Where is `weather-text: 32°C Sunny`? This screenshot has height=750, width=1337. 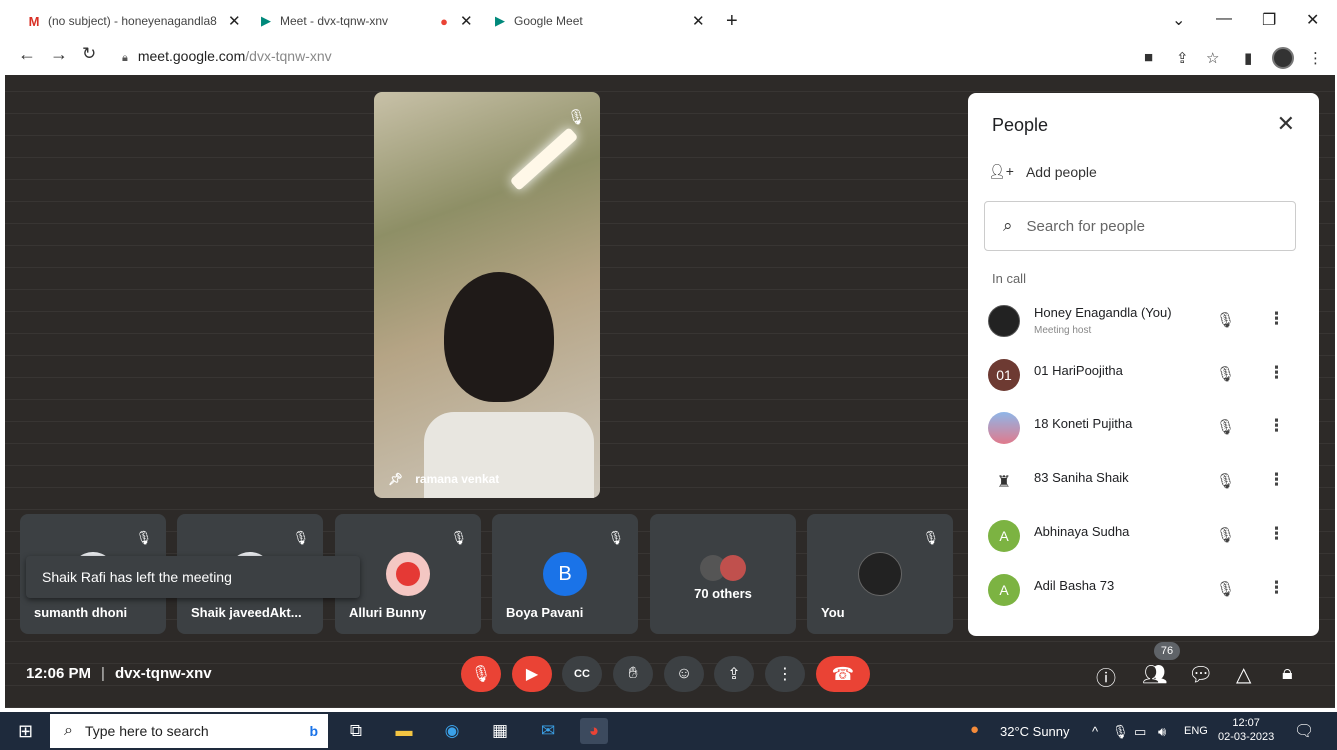
weather-text: 32°C Sunny is located at coordinates (1035, 731).